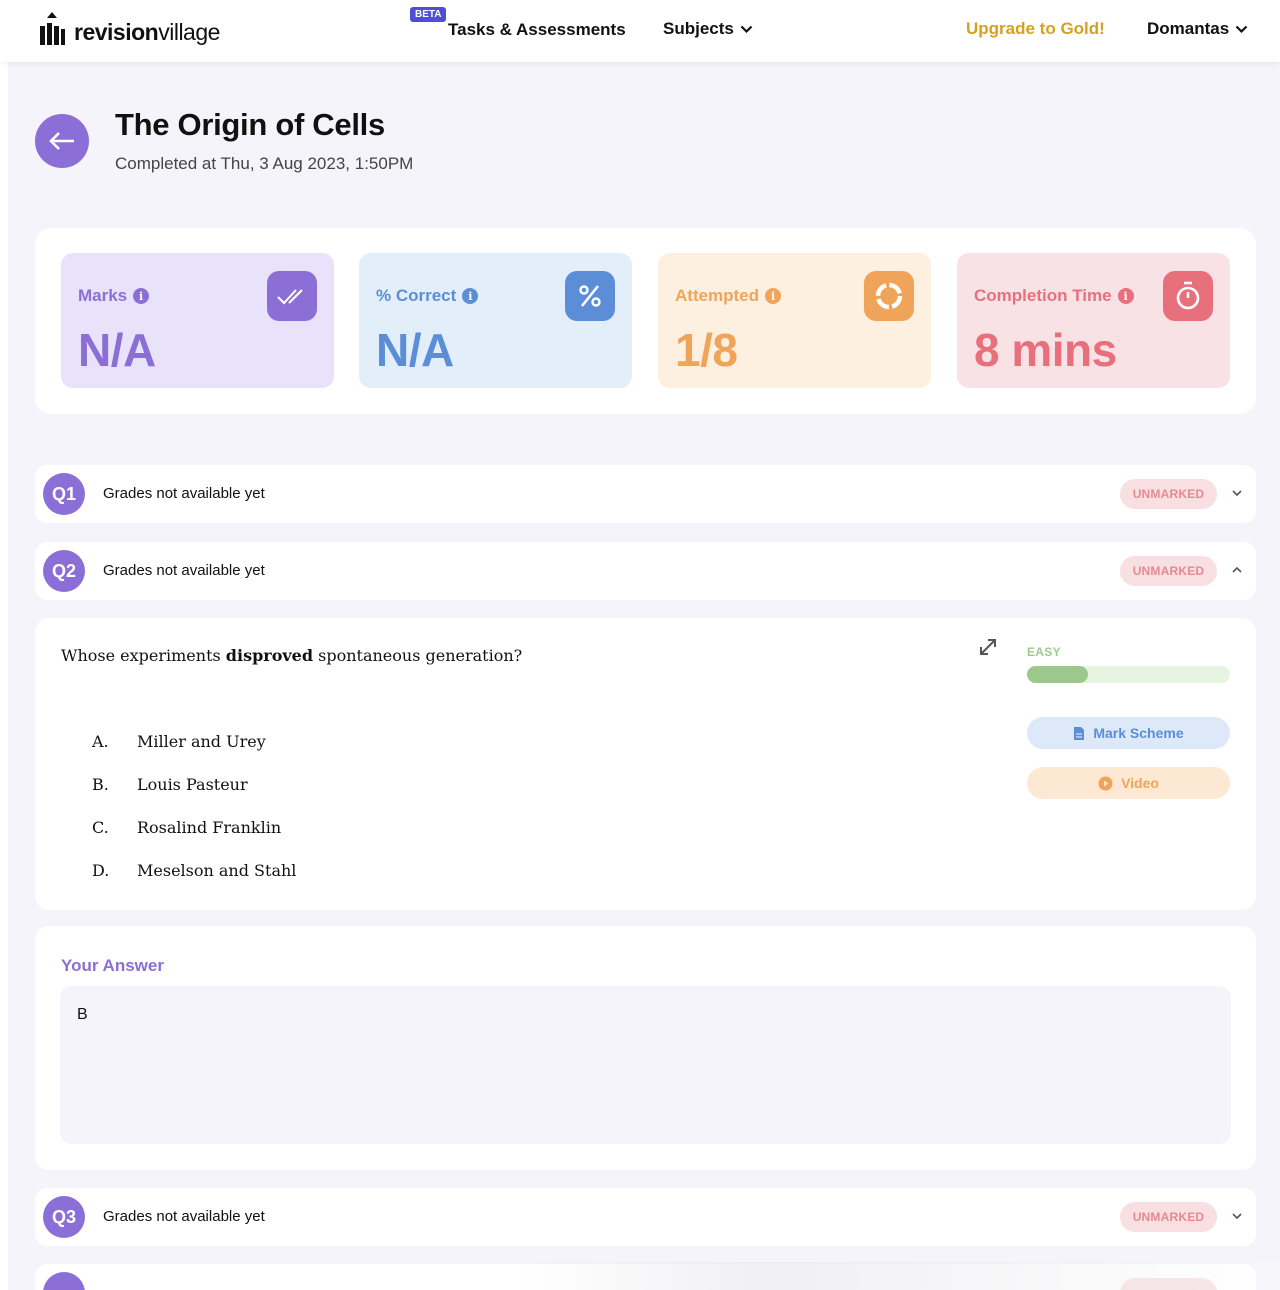 The height and width of the screenshot is (1290, 1280). Describe the element at coordinates (52, 28) in the screenshot. I see `village-logo-icon` at that location.